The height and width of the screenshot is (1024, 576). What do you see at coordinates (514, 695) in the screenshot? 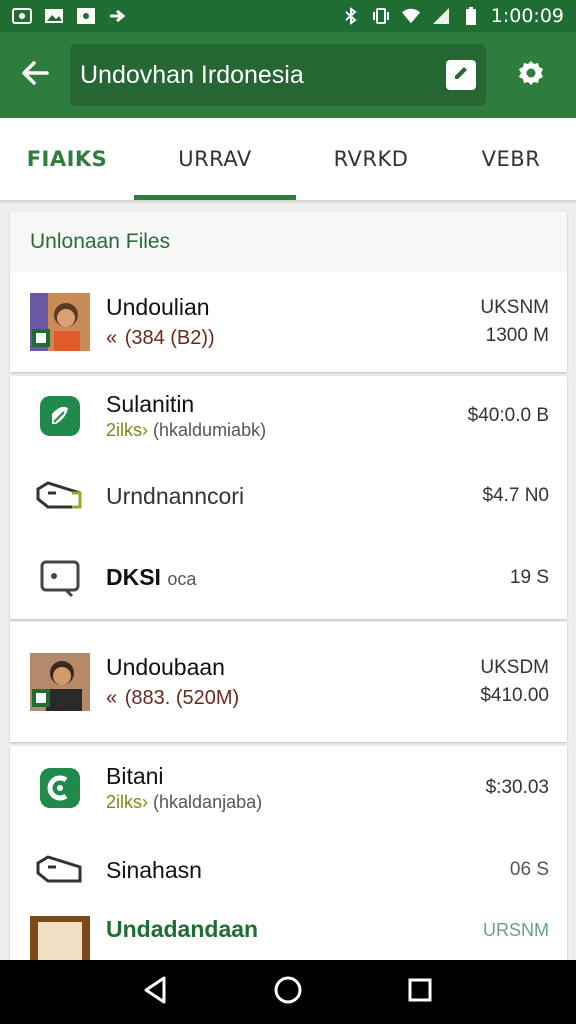
I see `item-meta-bottom: $410.00` at bounding box center [514, 695].